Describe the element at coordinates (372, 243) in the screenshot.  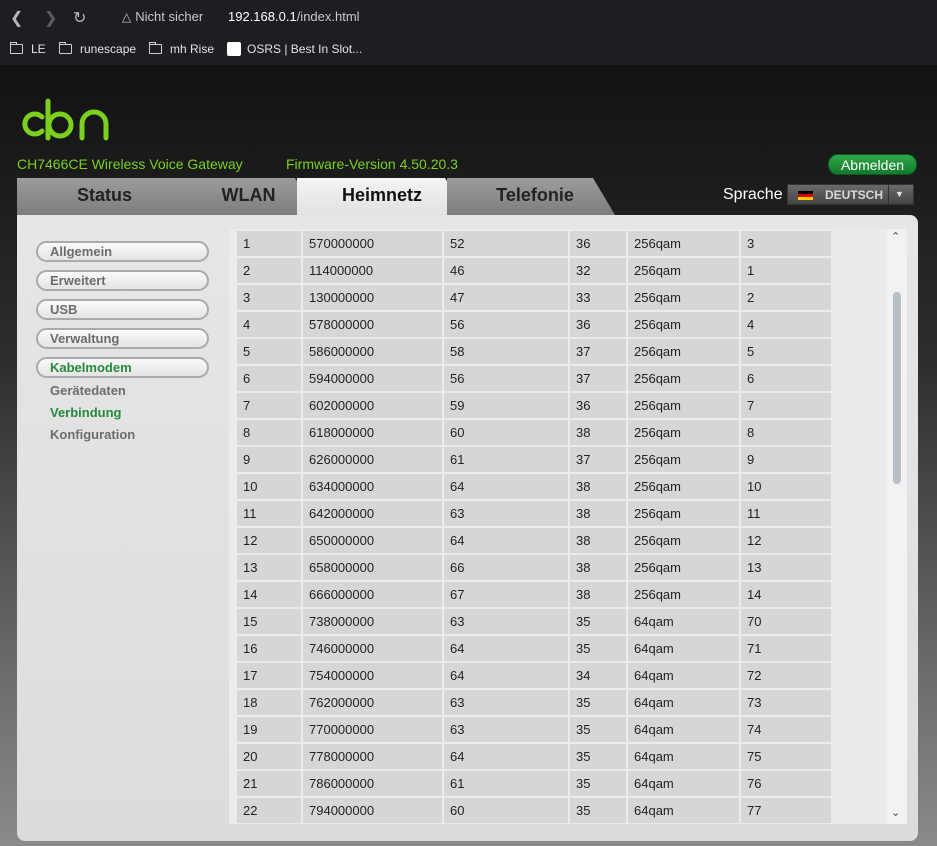
I see `frequency-cell: 570000000` at that location.